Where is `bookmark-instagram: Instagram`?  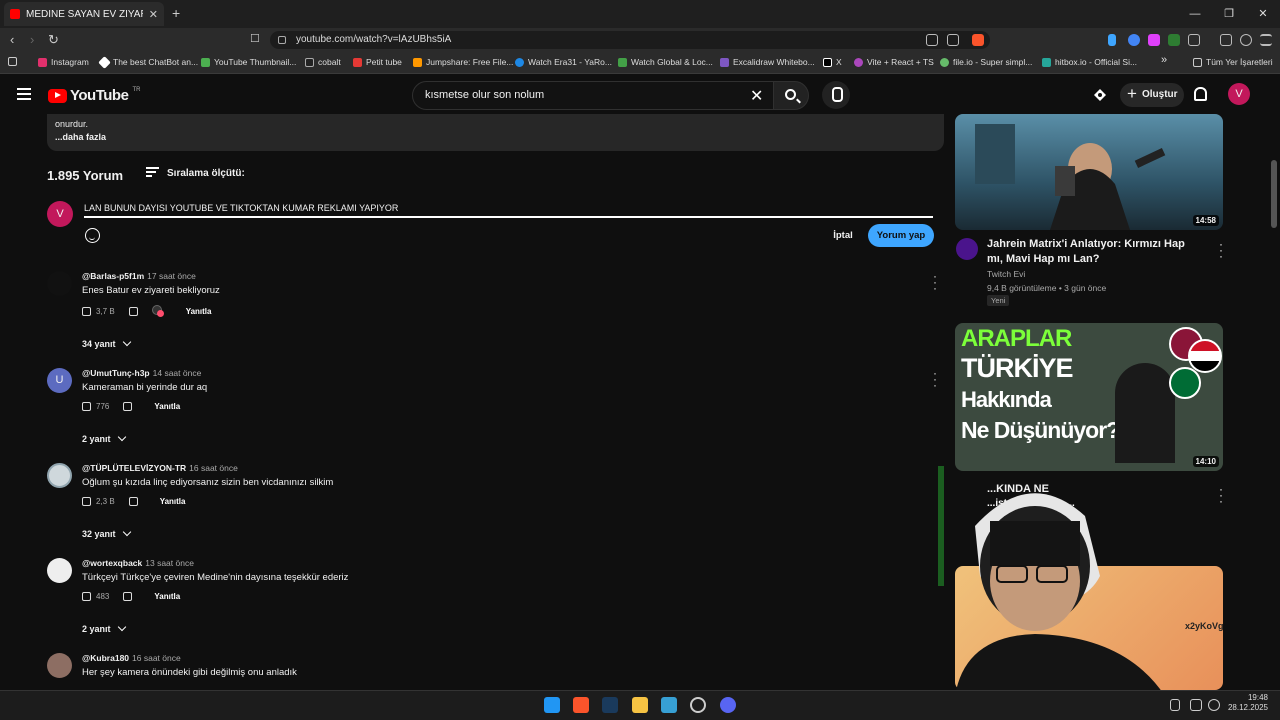 bookmark-instagram: Instagram is located at coordinates (63, 62).